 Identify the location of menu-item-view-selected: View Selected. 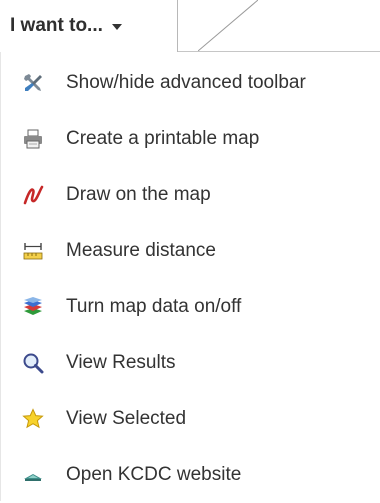
(190, 419).